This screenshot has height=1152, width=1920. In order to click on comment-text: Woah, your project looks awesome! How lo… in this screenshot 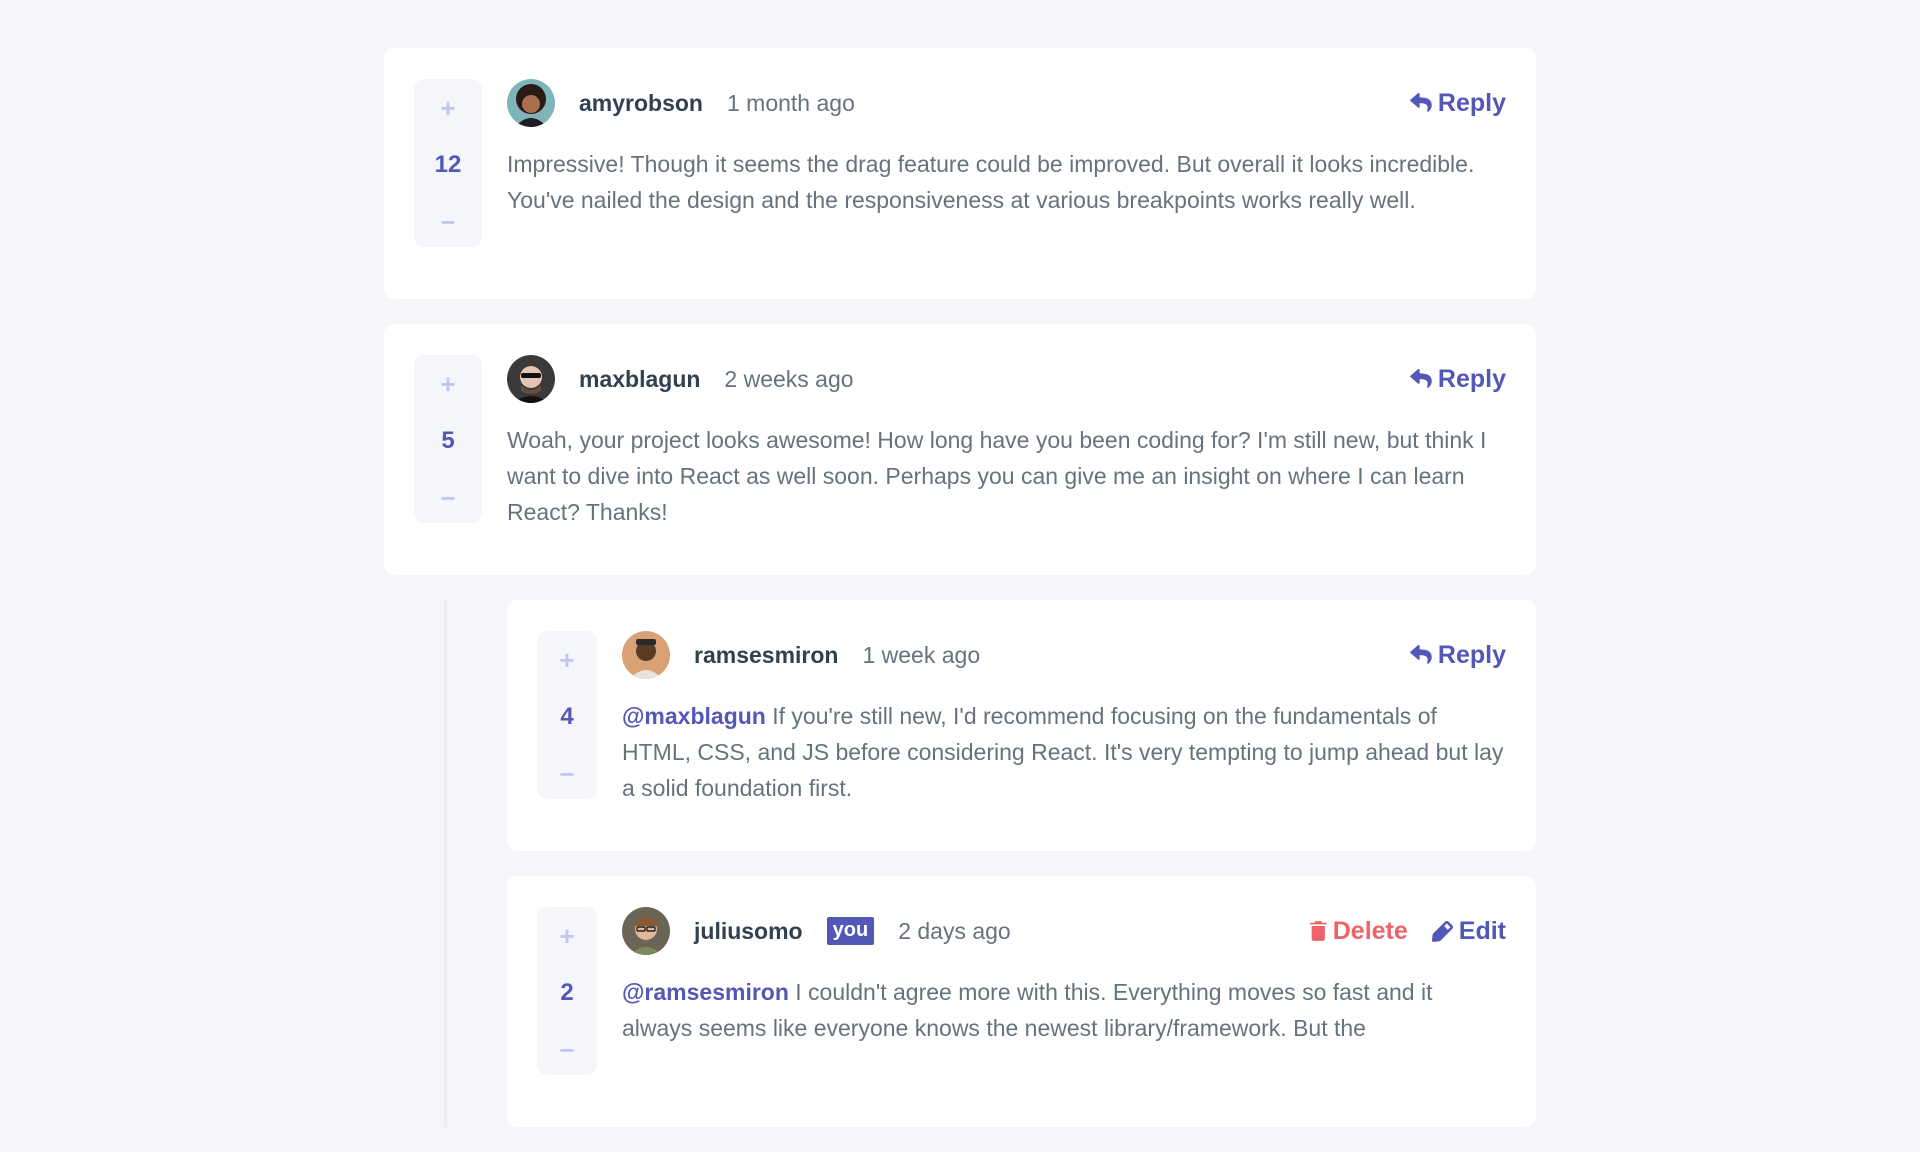, I will do `click(997, 476)`.